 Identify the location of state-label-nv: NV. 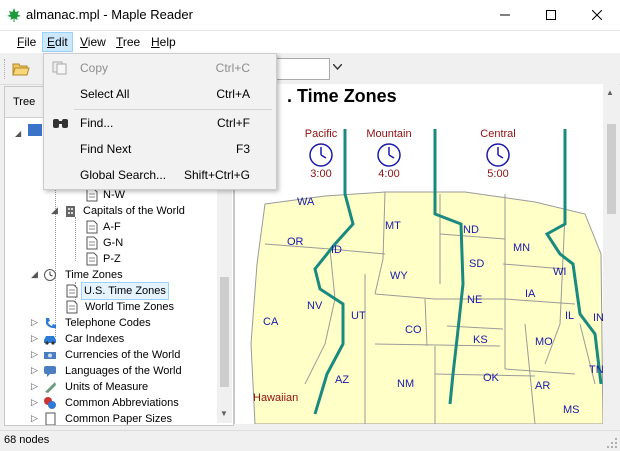
(315, 306).